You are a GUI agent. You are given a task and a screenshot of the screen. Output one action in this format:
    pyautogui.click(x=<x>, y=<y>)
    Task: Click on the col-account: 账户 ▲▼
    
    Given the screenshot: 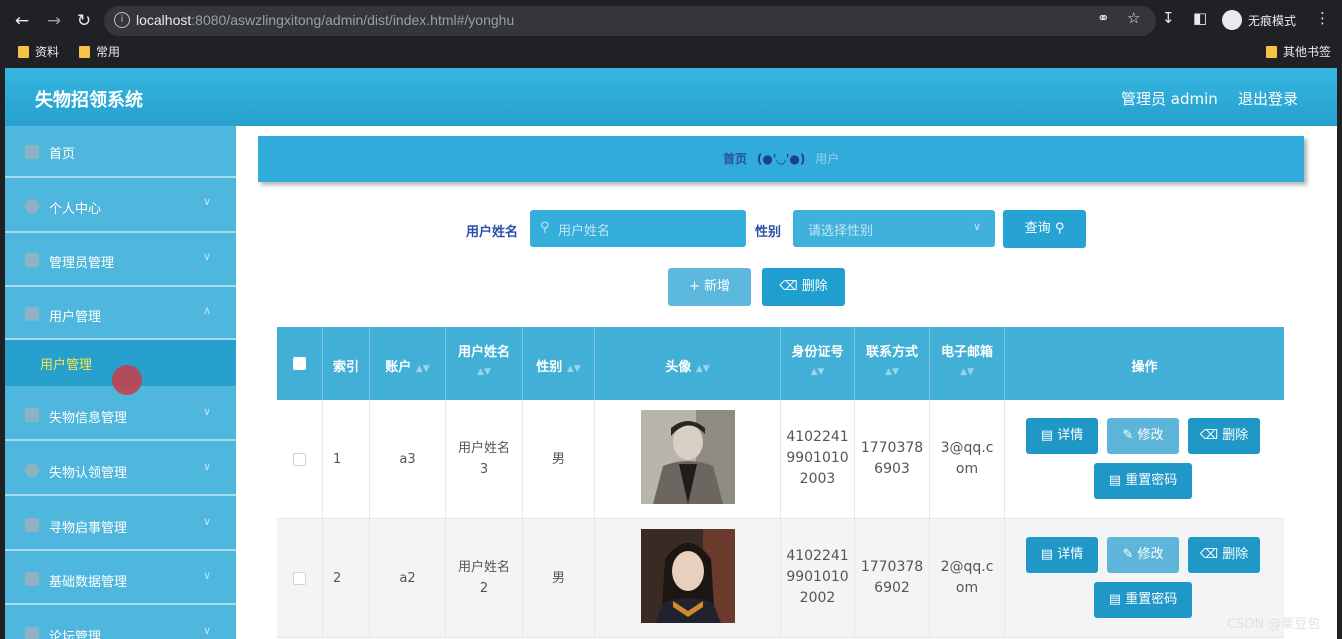 What is the action you would take?
    pyautogui.click(x=408, y=363)
    